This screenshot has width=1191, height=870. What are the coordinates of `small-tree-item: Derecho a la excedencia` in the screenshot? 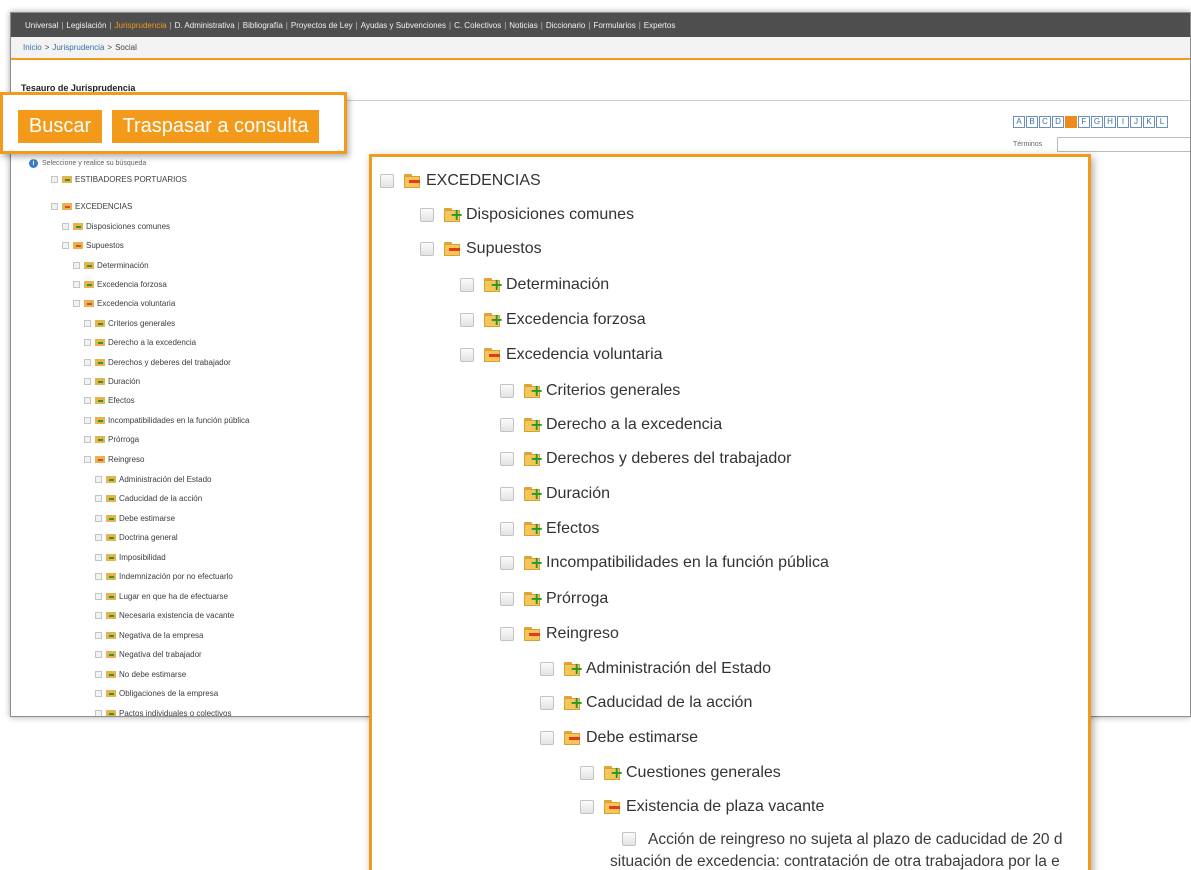 It's located at (140, 342).